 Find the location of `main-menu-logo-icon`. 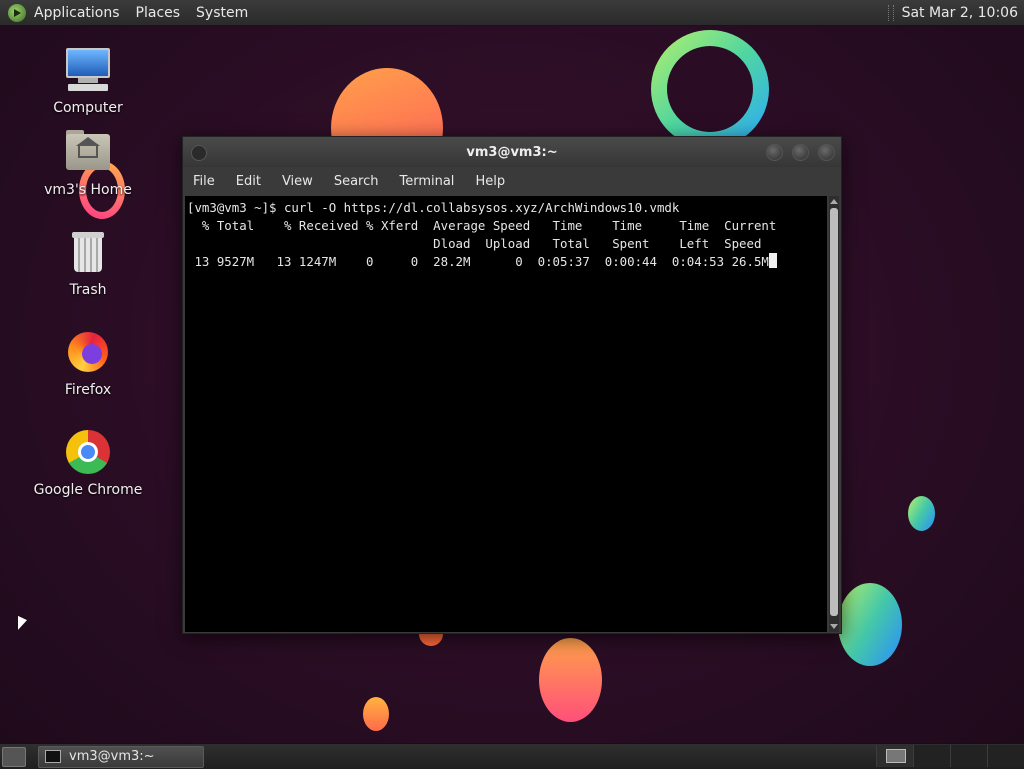

main-menu-logo-icon is located at coordinates (17, 12).